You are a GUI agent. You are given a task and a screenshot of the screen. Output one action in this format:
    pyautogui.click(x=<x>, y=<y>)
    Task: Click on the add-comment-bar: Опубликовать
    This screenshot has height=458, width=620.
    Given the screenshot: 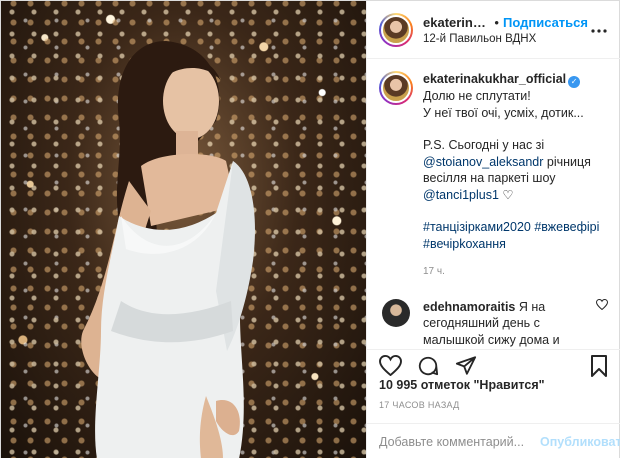 What is the action you would take?
    pyautogui.click(x=493, y=440)
    